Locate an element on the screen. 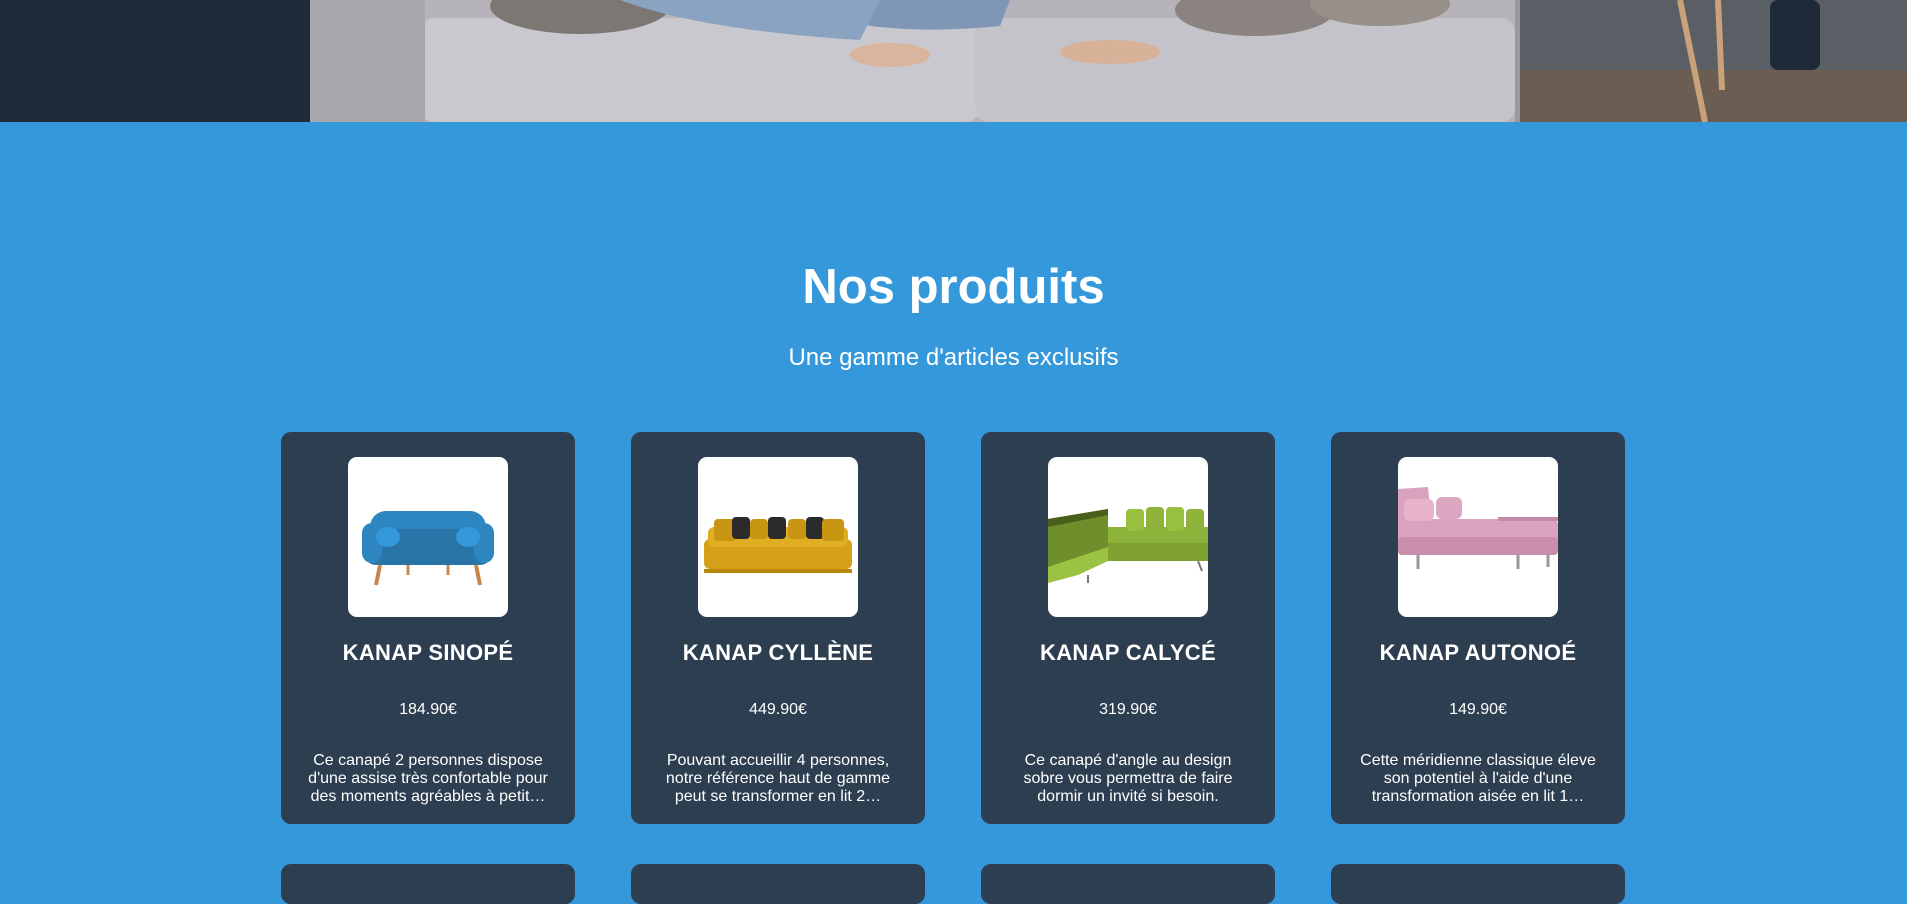 This screenshot has height=904, width=1907. product-name: KANAP CYLLÈNE is located at coordinates (778, 652).